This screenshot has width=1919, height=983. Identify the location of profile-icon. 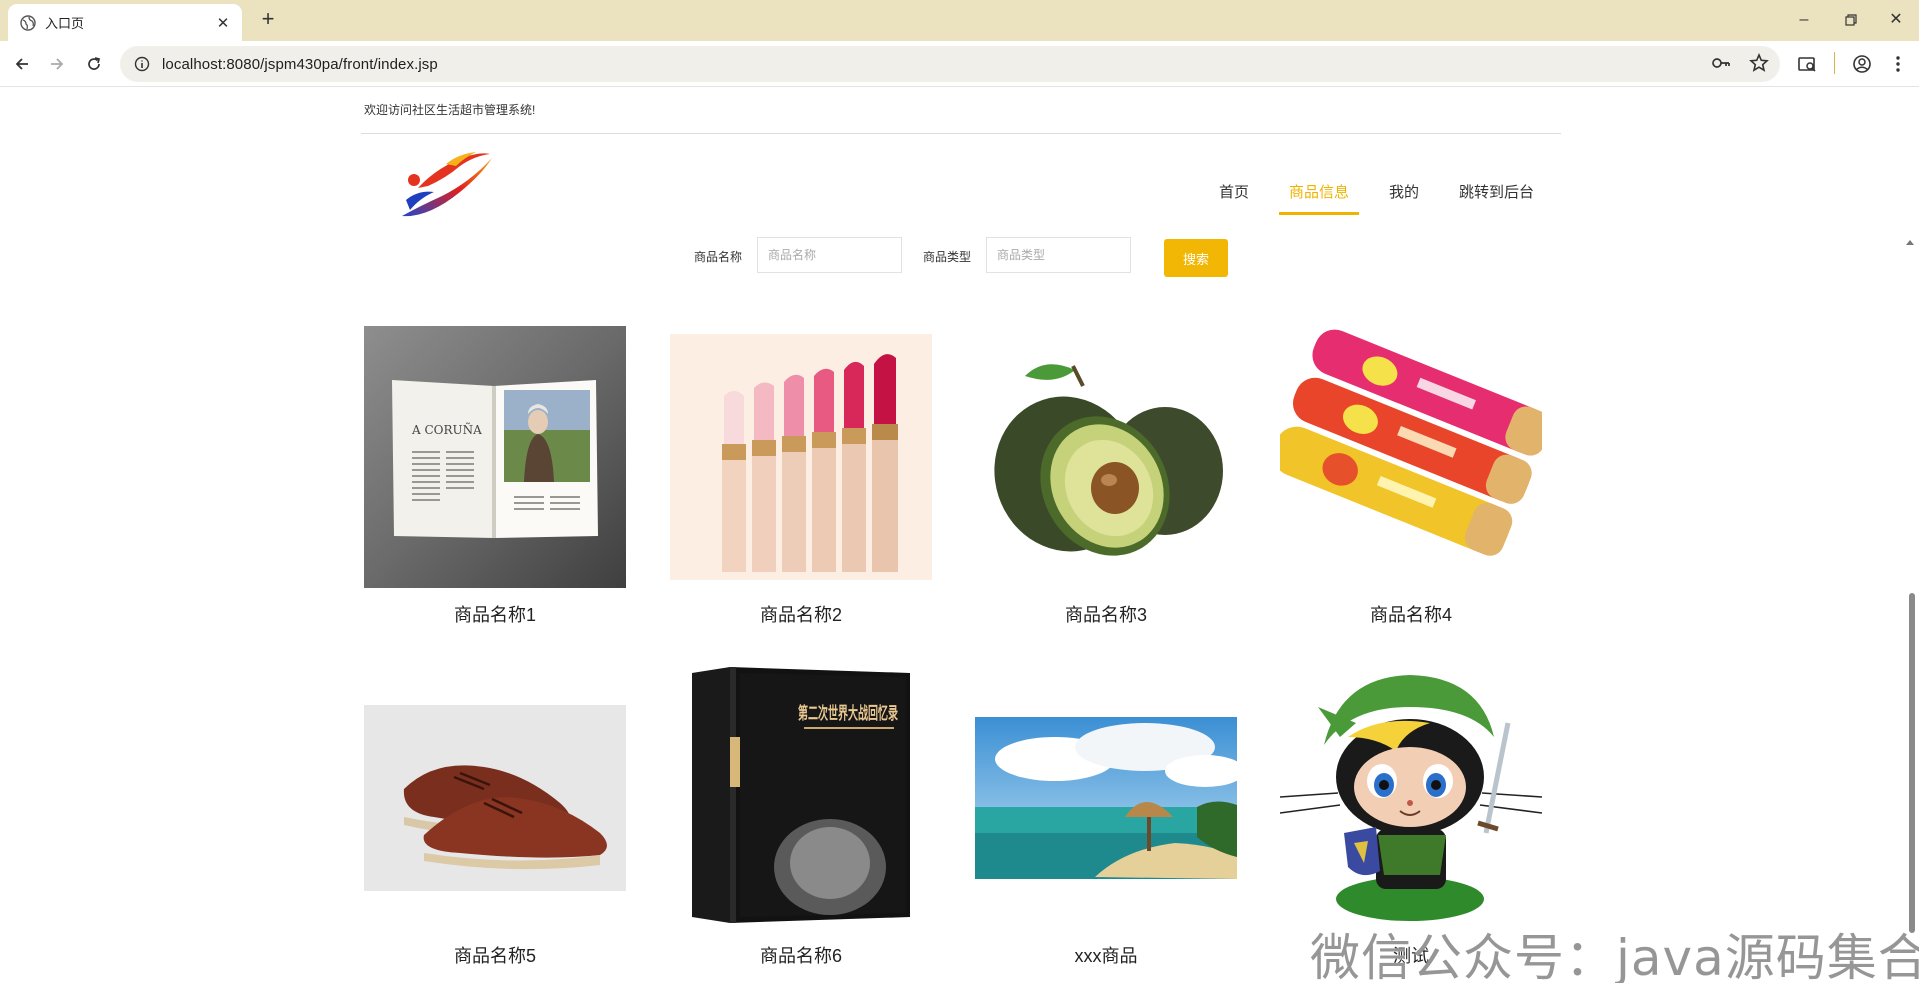
(1862, 64).